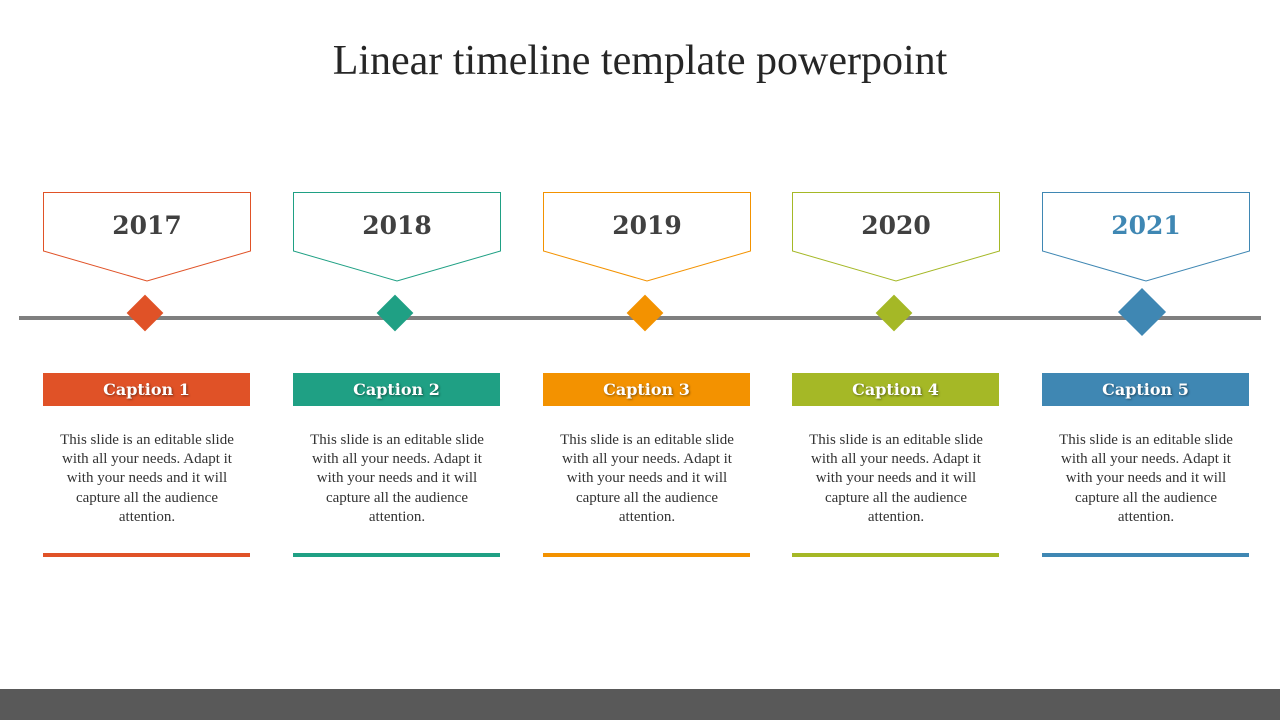  What do you see at coordinates (640, 704) in the screenshot?
I see `footer-bar` at bounding box center [640, 704].